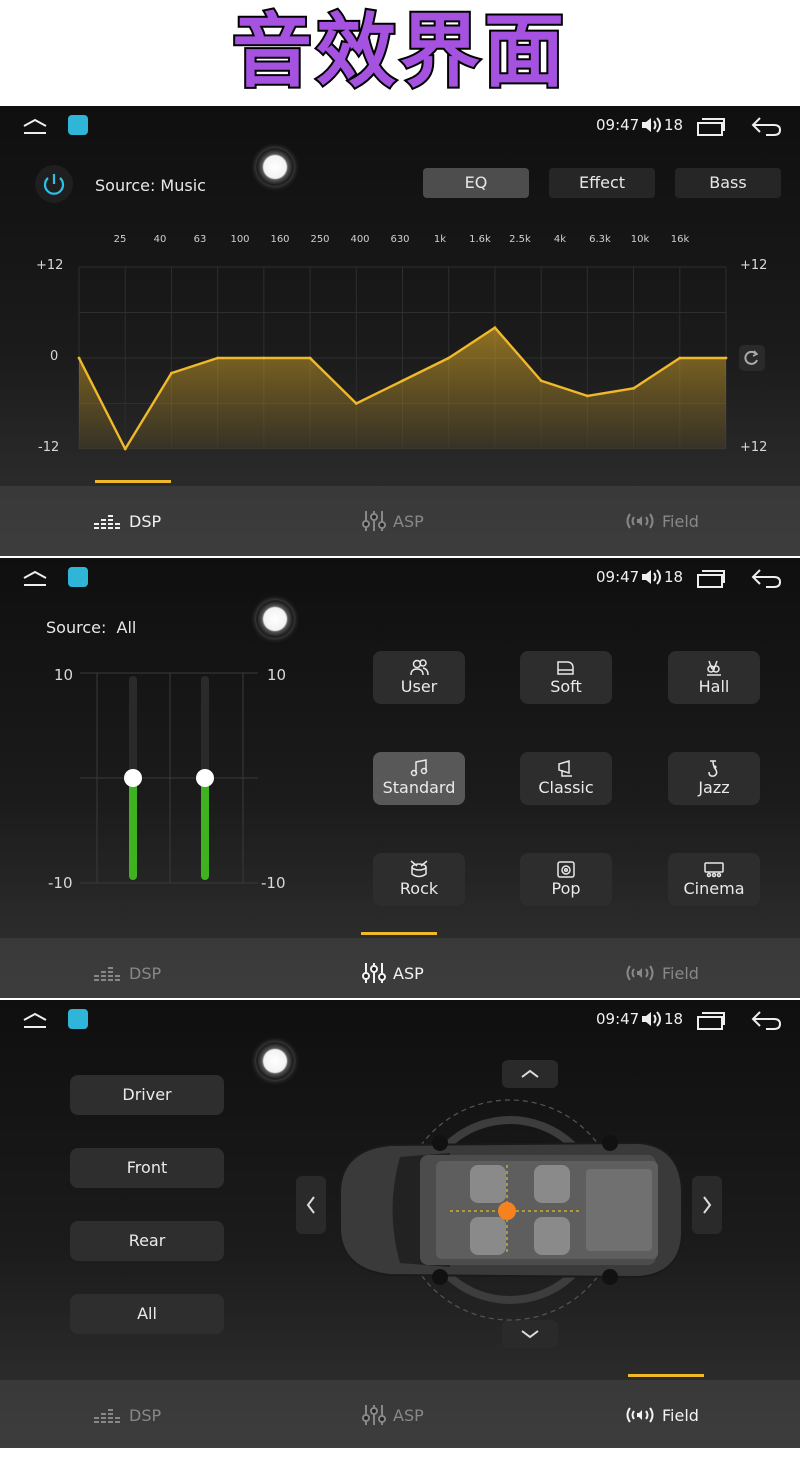 The width and height of the screenshot is (800, 1468). Describe the element at coordinates (714, 778) in the screenshot. I see `preset-jazz-button: Jazz` at that location.